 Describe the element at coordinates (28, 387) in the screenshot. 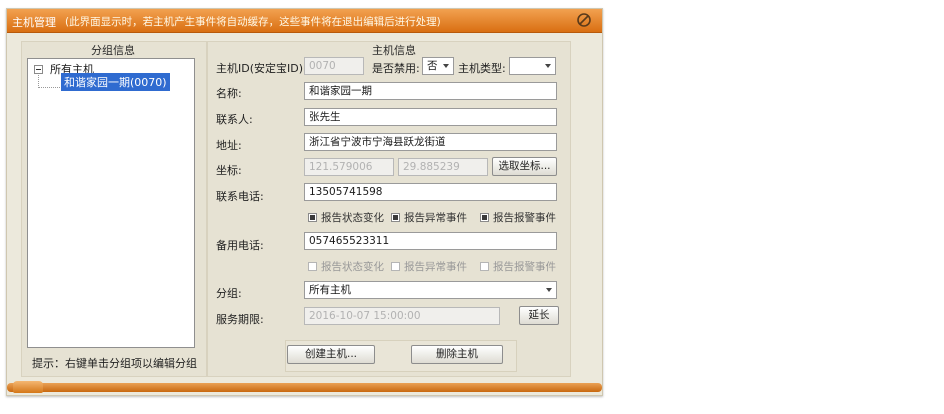

I see `bottom-tab` at that location.